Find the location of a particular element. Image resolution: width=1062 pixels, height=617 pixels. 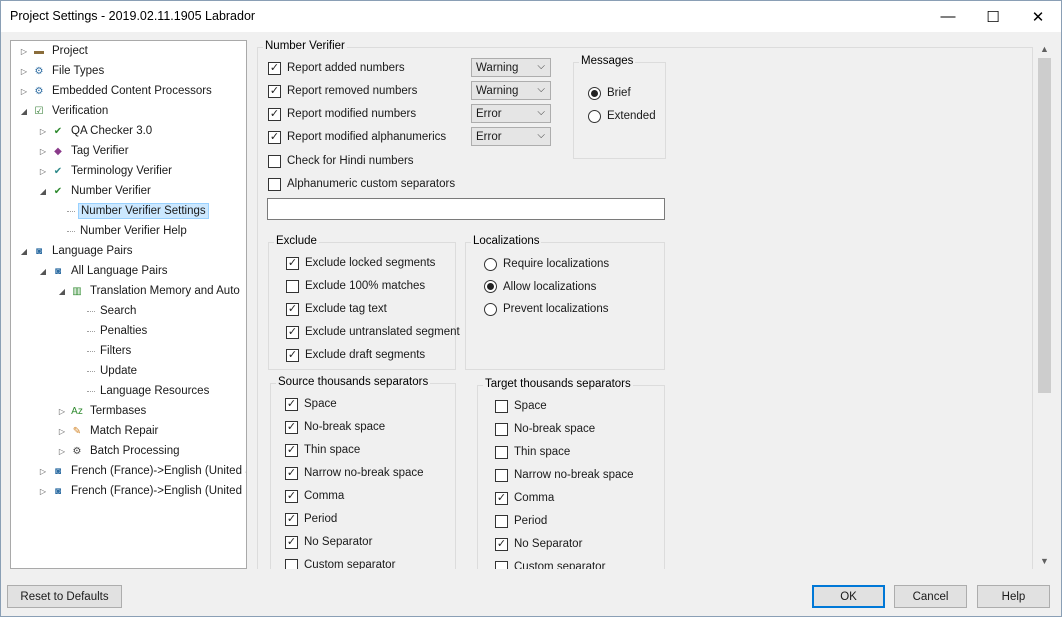

localization-option-2: Allow localizations is located at coordinates (540, 287).